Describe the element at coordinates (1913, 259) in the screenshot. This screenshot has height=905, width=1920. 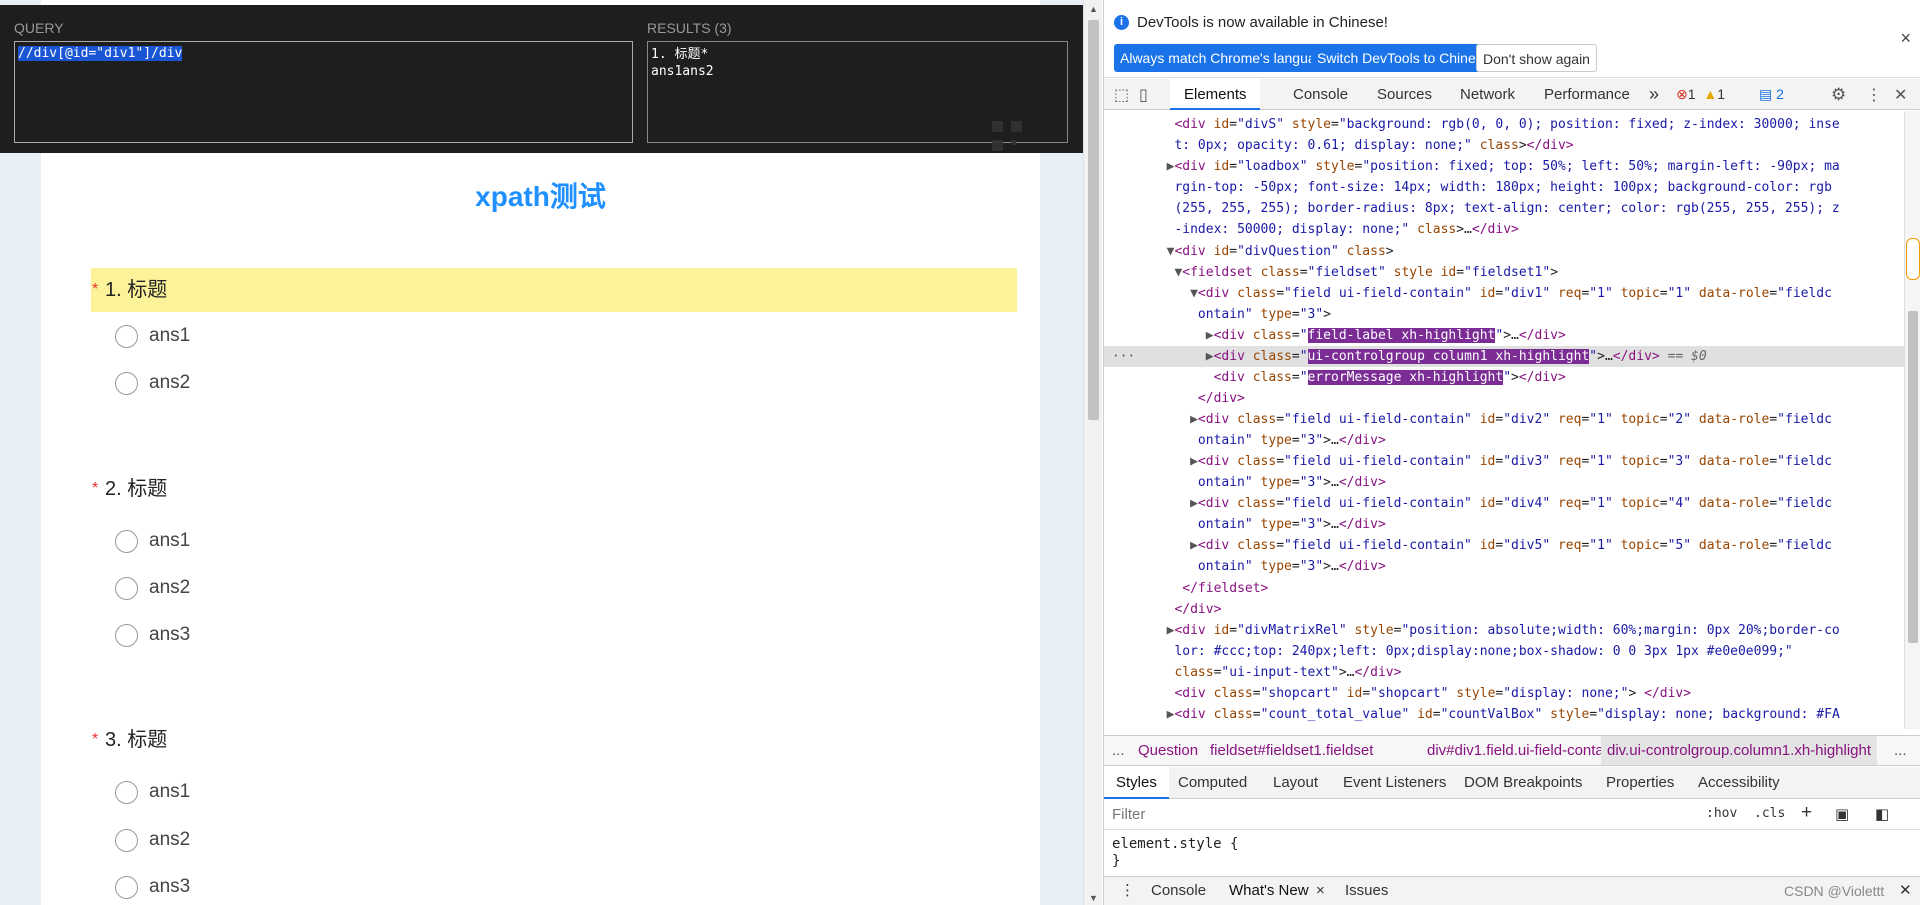
I see `search-match-marker` at that location.